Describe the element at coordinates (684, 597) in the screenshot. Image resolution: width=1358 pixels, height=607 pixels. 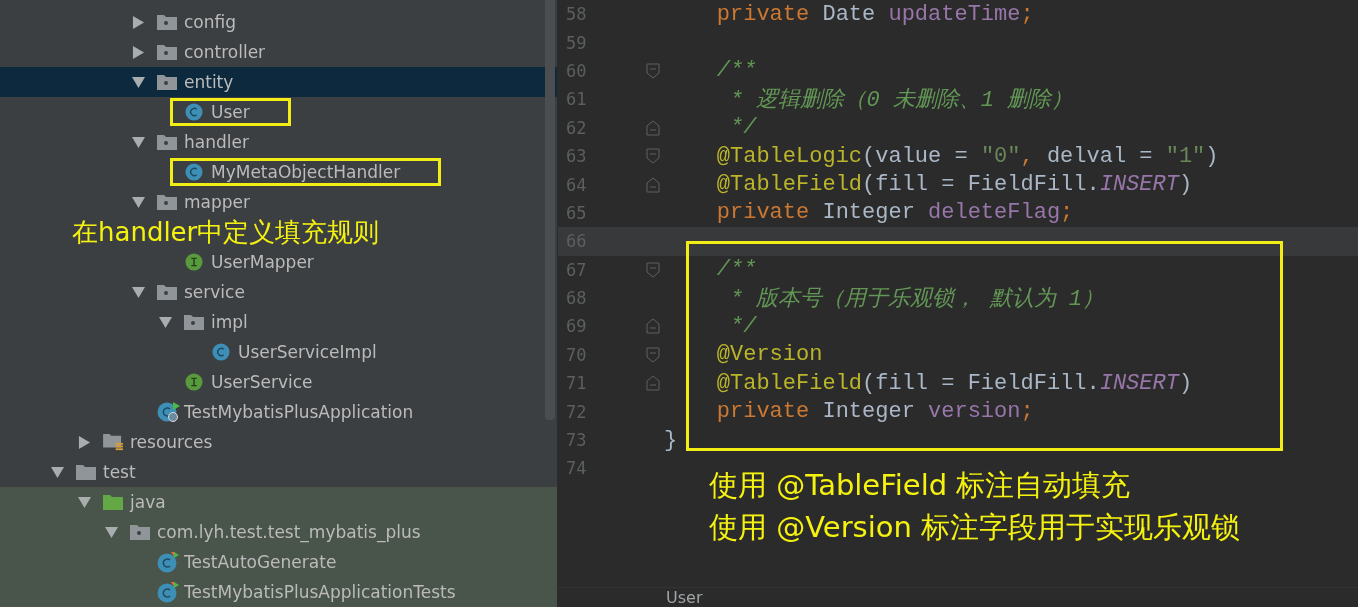
I see `breadcrumb: User` at that location.